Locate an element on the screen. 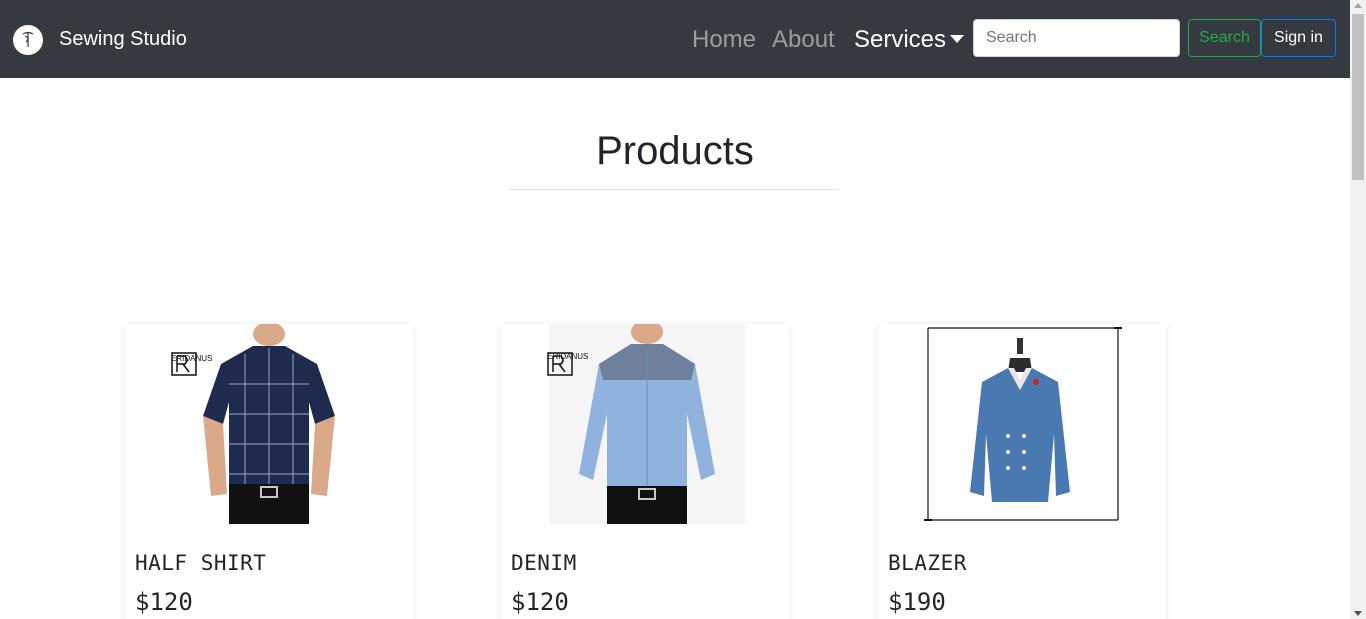 The width and height of the screenshot is (1366, 619). product-title: HALF SHIRT is located at coordinates (201, 563).